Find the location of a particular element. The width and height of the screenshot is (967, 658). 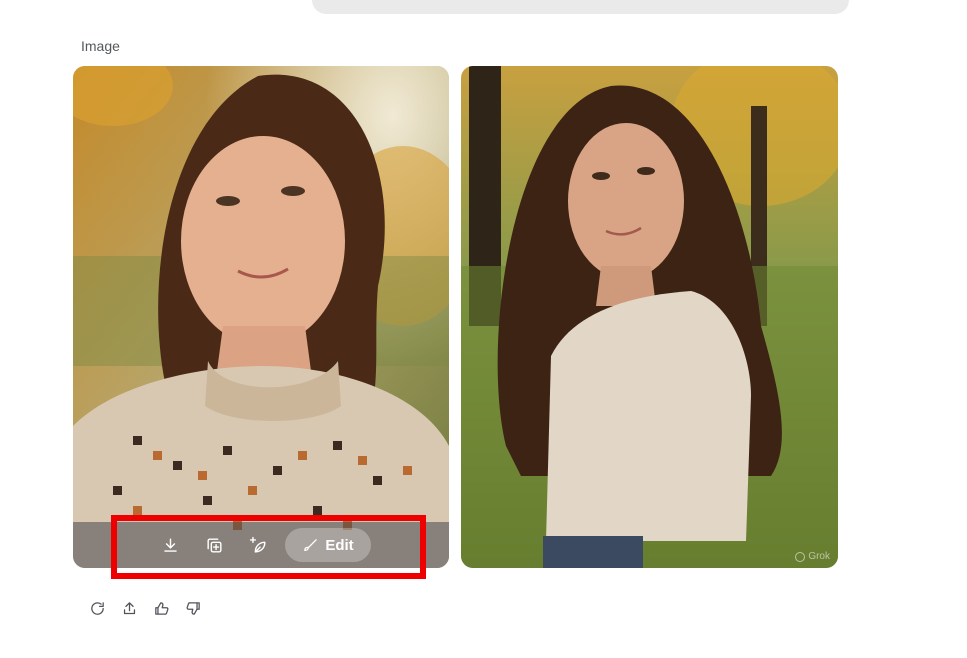

share-button is located at coordinates (129, 608).